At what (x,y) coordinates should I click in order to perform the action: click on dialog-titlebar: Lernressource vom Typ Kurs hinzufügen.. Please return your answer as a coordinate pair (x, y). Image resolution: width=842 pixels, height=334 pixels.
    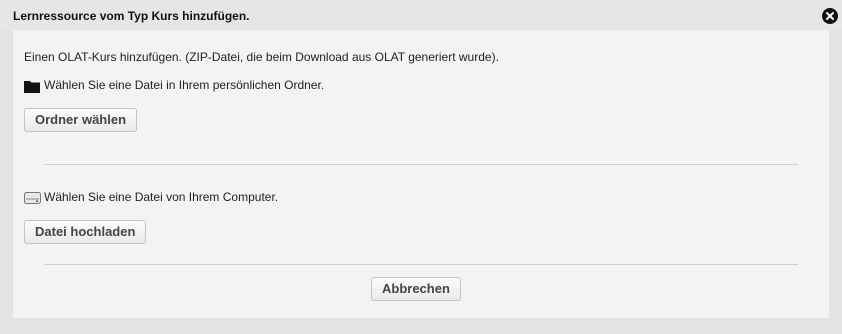
    Looking at the image, I should click on (421, 15).